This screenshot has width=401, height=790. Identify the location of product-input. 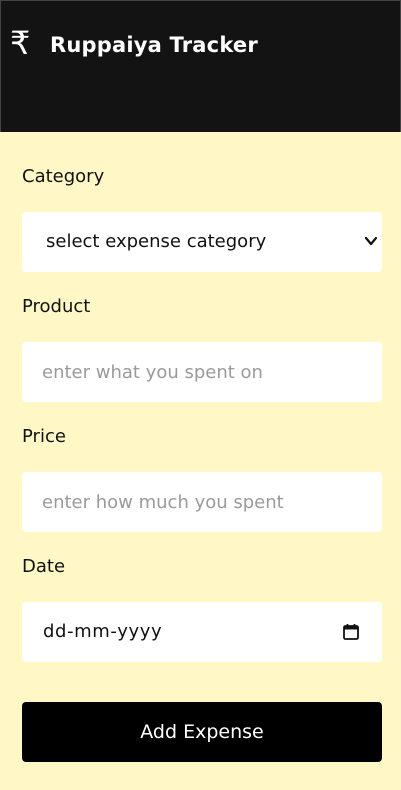
(202, 372).